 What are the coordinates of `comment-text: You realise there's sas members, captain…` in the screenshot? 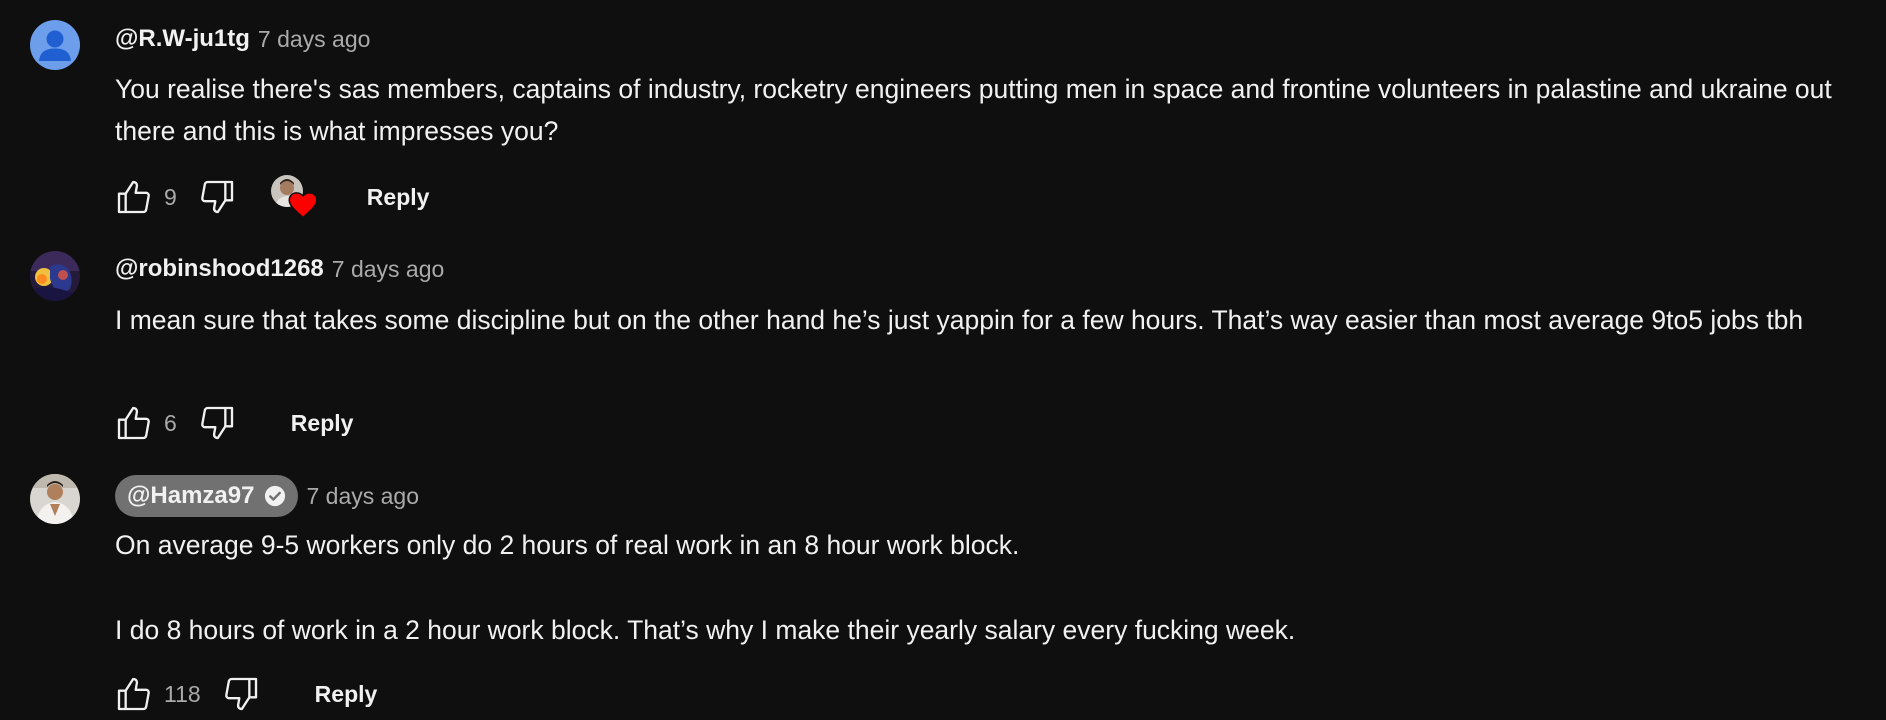 It's located at (973, 110).